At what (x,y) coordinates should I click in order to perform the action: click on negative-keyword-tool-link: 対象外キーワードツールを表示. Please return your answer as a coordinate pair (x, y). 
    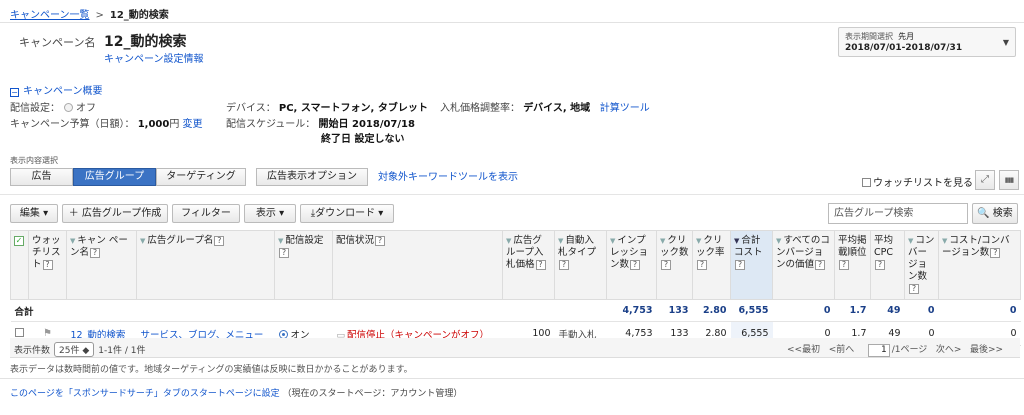
    Looking at the image, I should click on (448, 175).